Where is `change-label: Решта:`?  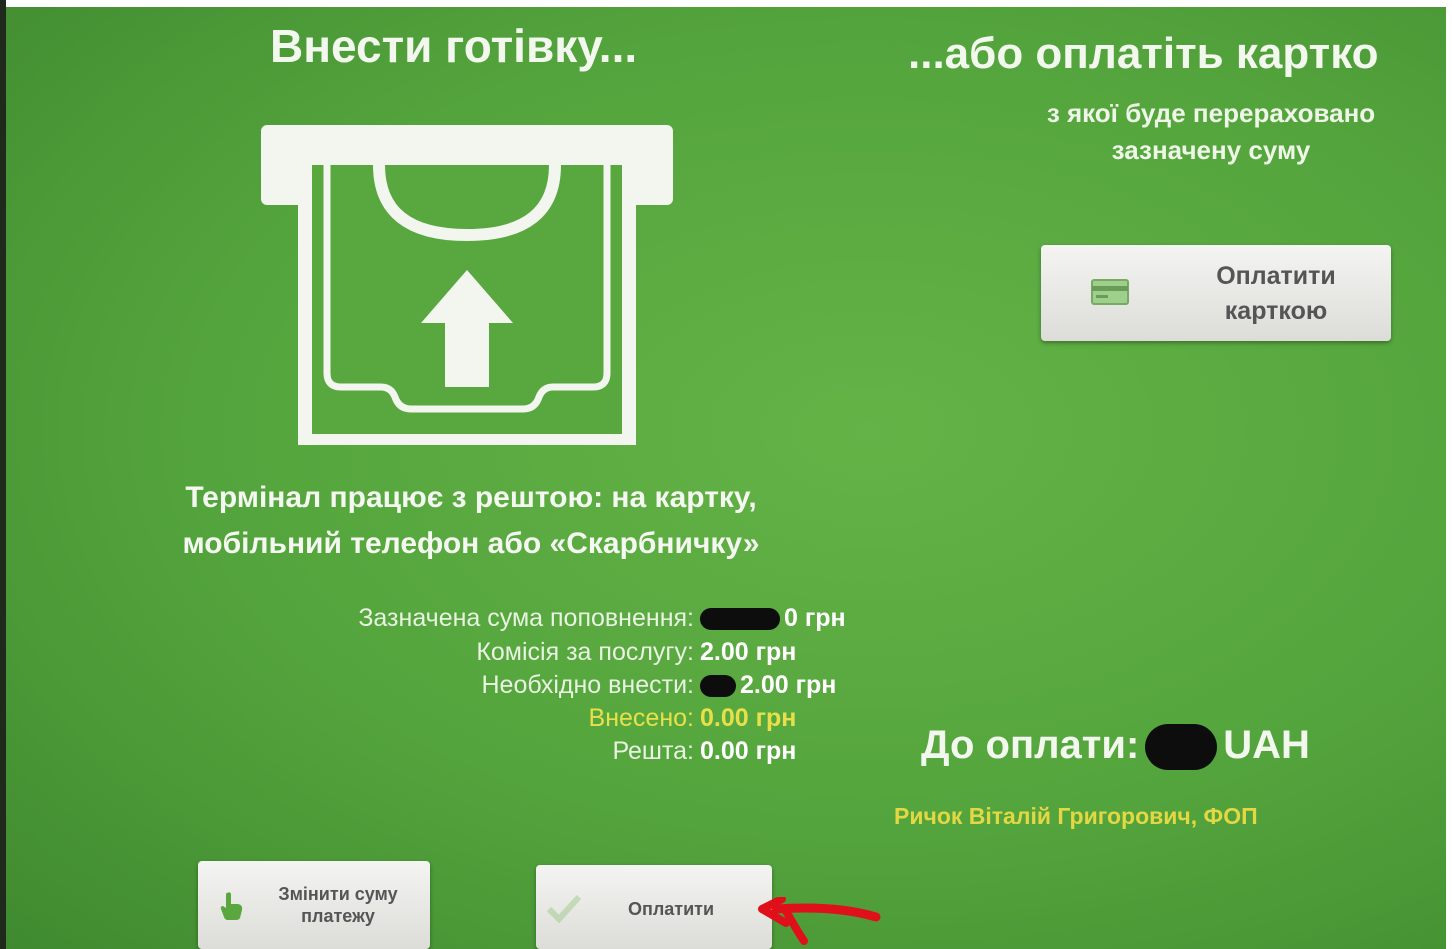
change-label: Решта: is located at coordinates (653, 751).